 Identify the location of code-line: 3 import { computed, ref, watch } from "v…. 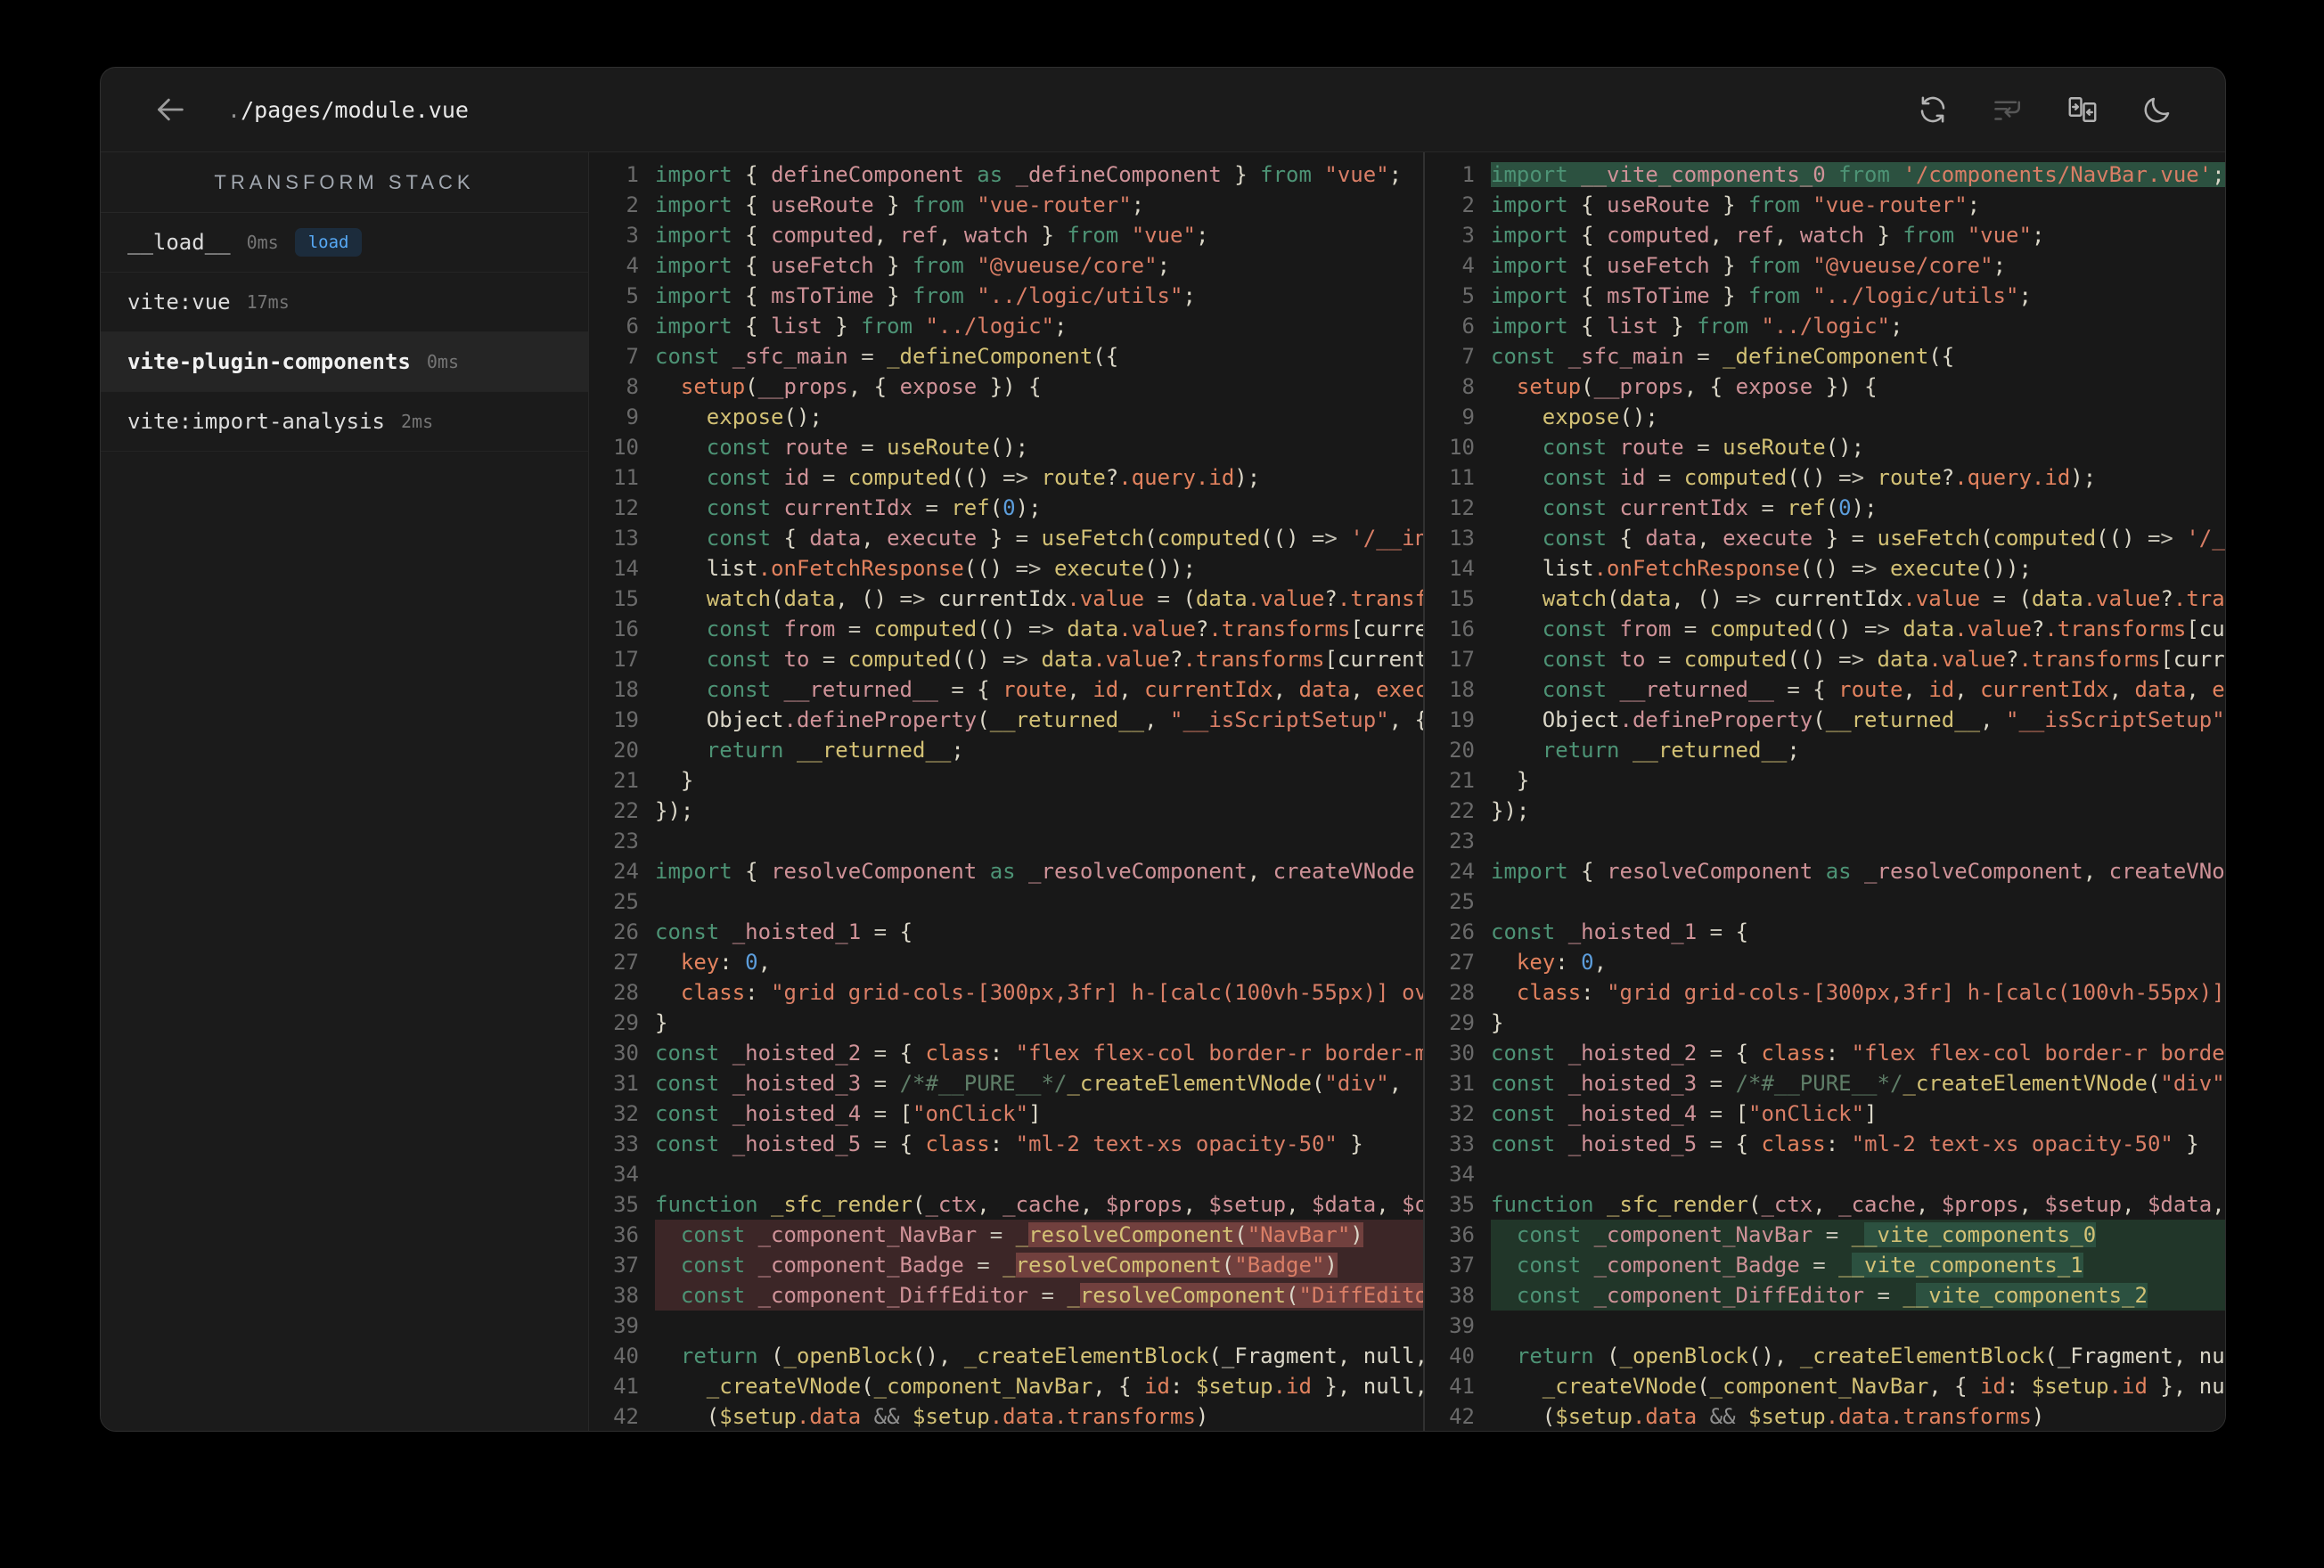
(1006, 235).